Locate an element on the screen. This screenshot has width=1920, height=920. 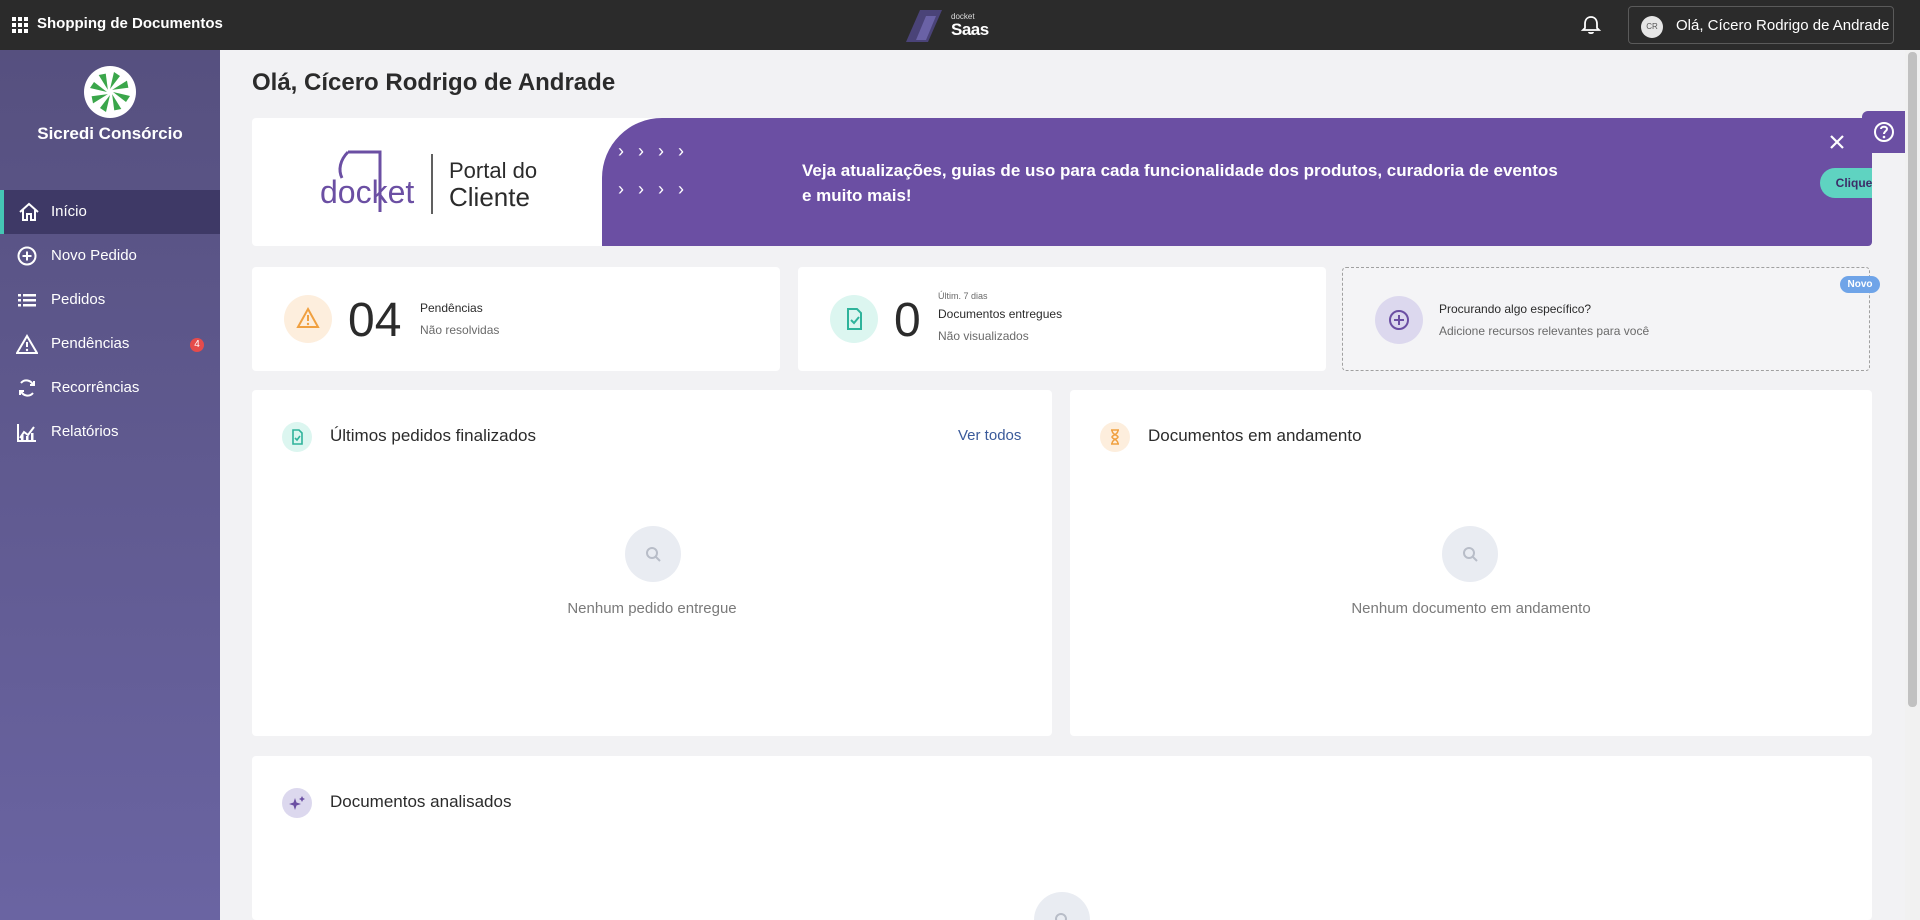
document-check-icon is located at coordinates (854, 319).